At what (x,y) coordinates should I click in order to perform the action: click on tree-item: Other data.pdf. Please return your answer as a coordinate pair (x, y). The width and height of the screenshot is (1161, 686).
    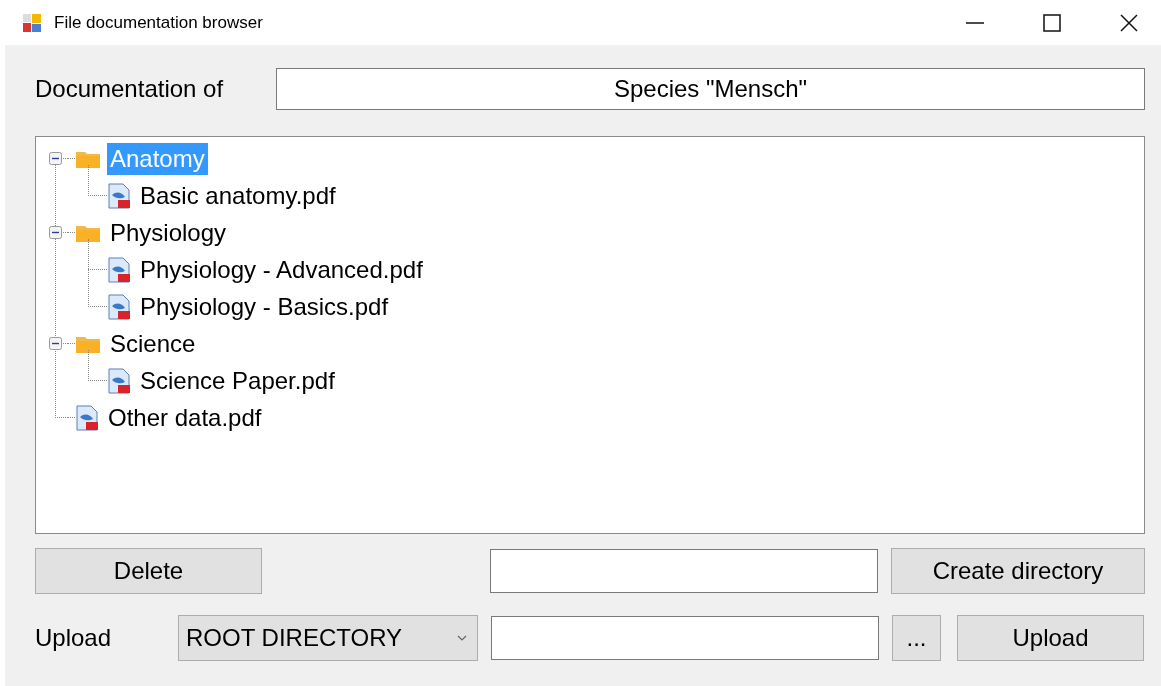
    Looking at the image, I should click on (185, 417).